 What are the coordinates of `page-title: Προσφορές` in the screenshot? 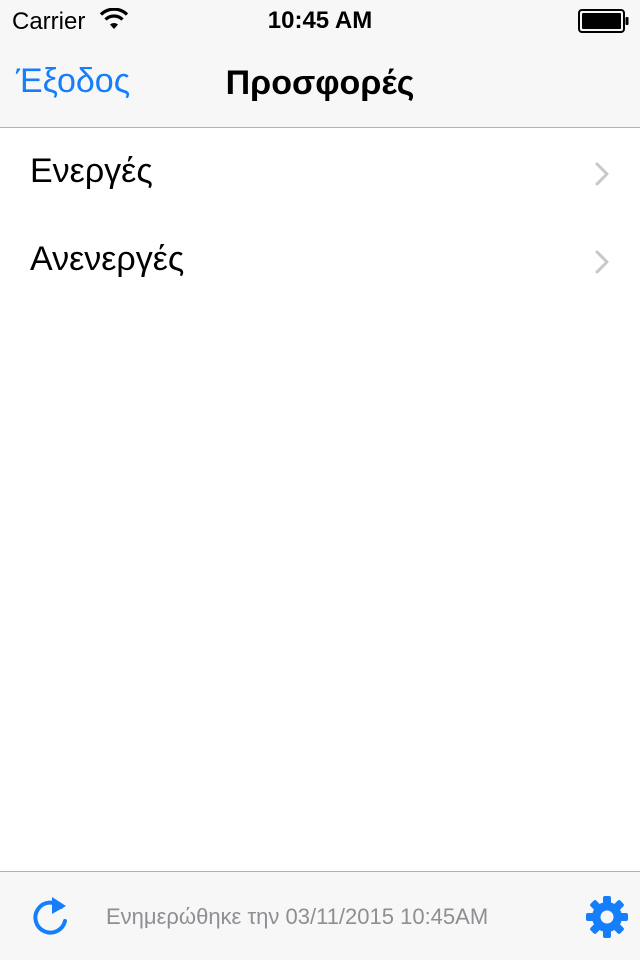 It's located at (320, 83).